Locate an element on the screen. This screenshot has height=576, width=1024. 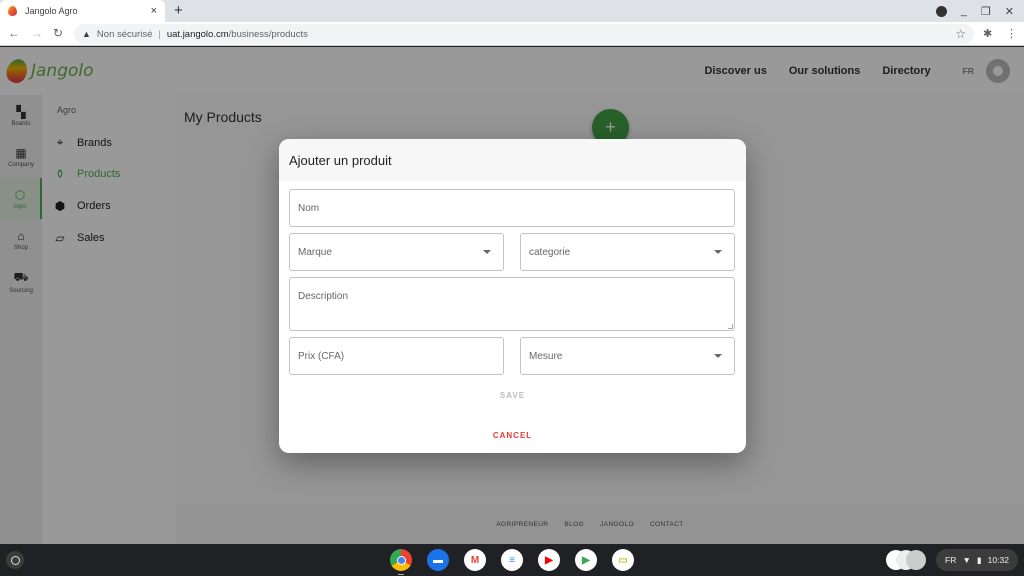
new-tab-button: + is located at coordinates (178, 10).